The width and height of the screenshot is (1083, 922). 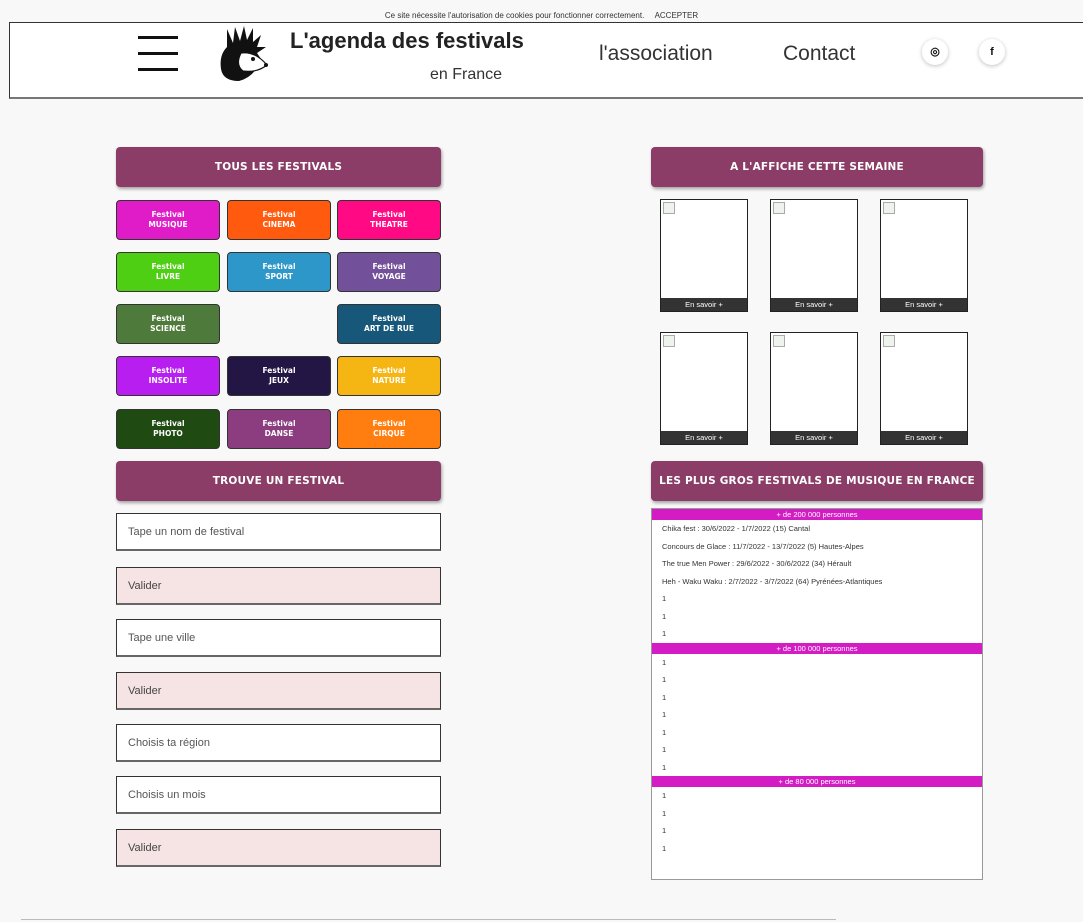 I want to click on category-button-line2: INSOLITE, so click(x=168, y=380).